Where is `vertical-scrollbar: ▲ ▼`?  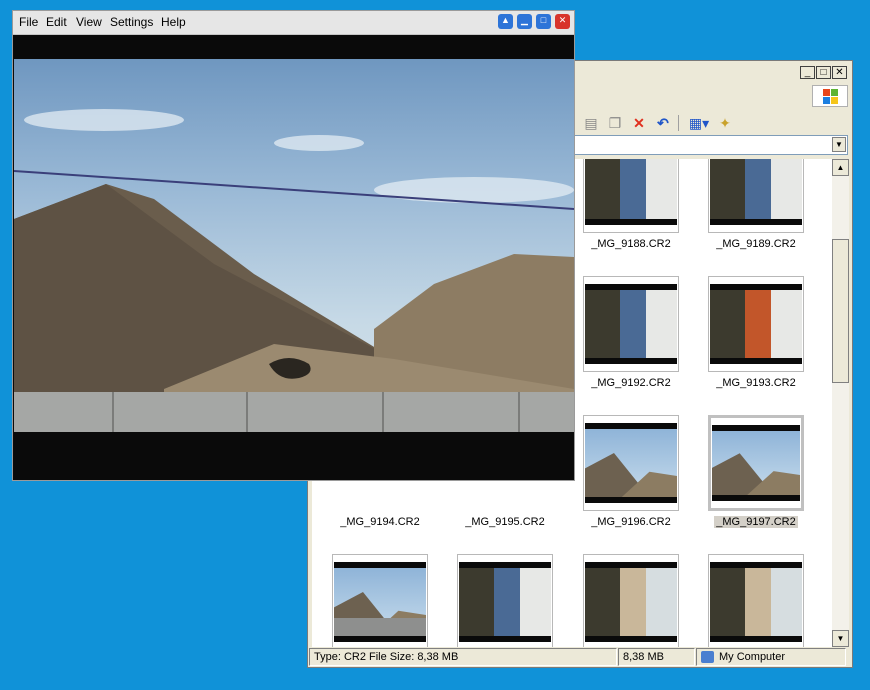
vertical-scrollbar: ▲ ▼ is located at coordinates (840, 403).